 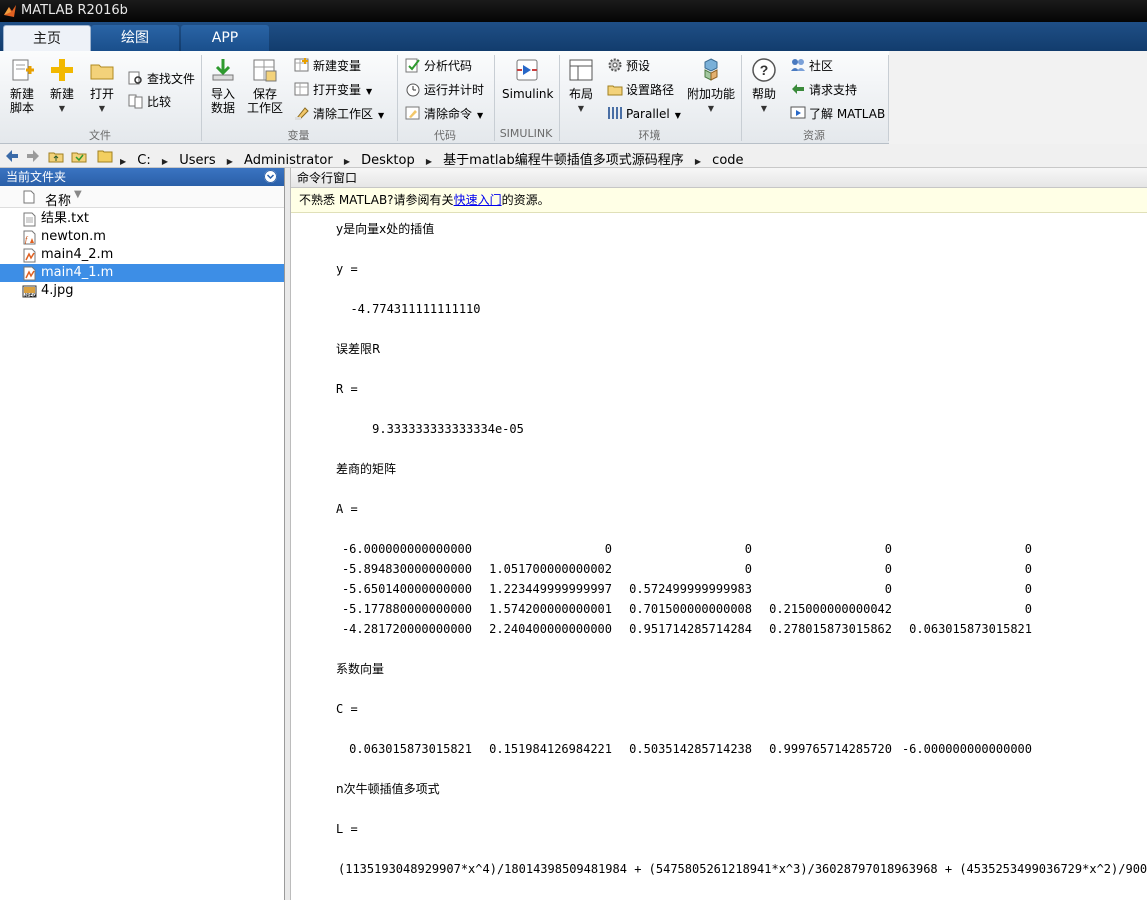 What do you see at coordinates (161, 79) in the screenshot?
I see `find-files-button: 查找文件` at bounding box center [161, 79].